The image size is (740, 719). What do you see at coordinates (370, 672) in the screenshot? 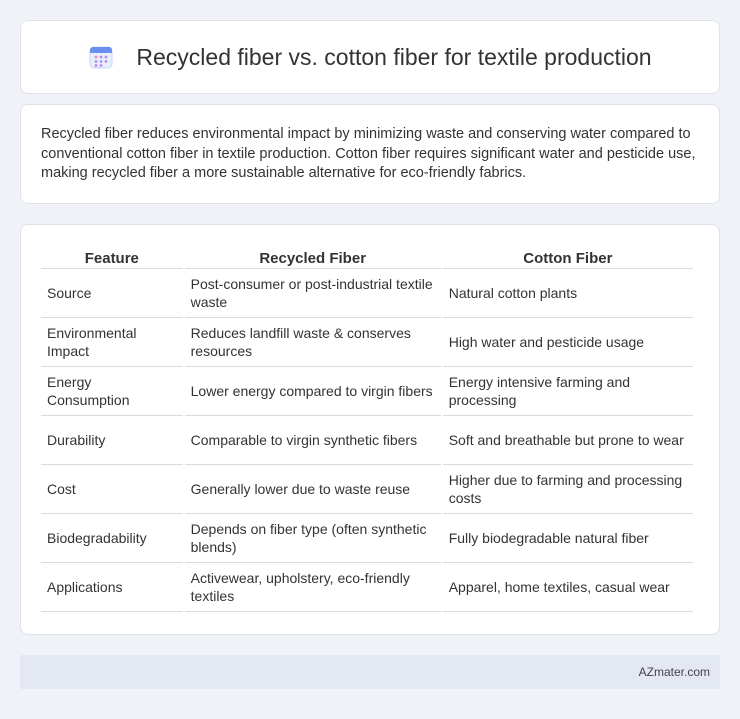
I see `footer-bar: AZmater.com` at bounding box center [370, 672].